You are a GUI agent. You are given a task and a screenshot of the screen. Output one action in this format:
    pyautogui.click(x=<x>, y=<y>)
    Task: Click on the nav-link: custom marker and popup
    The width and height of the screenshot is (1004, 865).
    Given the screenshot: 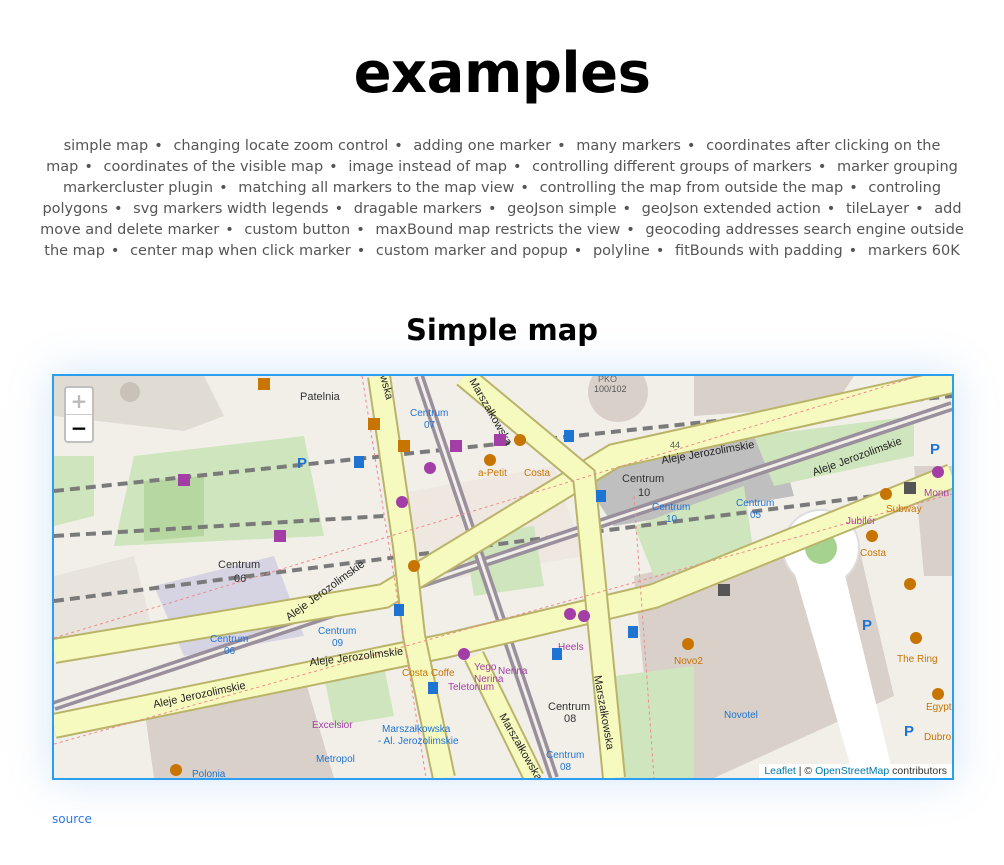 What is the action you would take?
    pyautogui.click(x=472, y=251)
    